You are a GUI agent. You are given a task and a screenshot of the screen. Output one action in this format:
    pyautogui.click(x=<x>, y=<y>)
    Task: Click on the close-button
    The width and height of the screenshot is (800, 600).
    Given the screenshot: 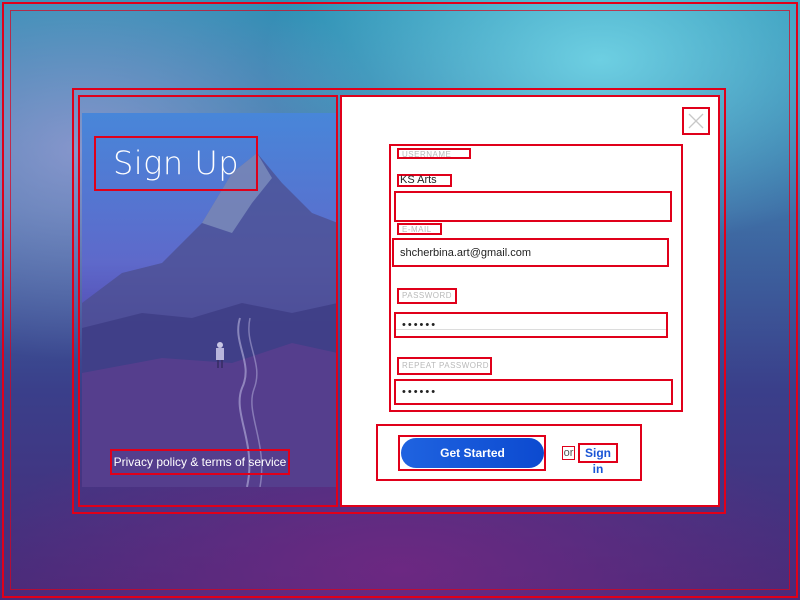 What is the action you would take?
    pyautogui.click(x=696, y=121)
    